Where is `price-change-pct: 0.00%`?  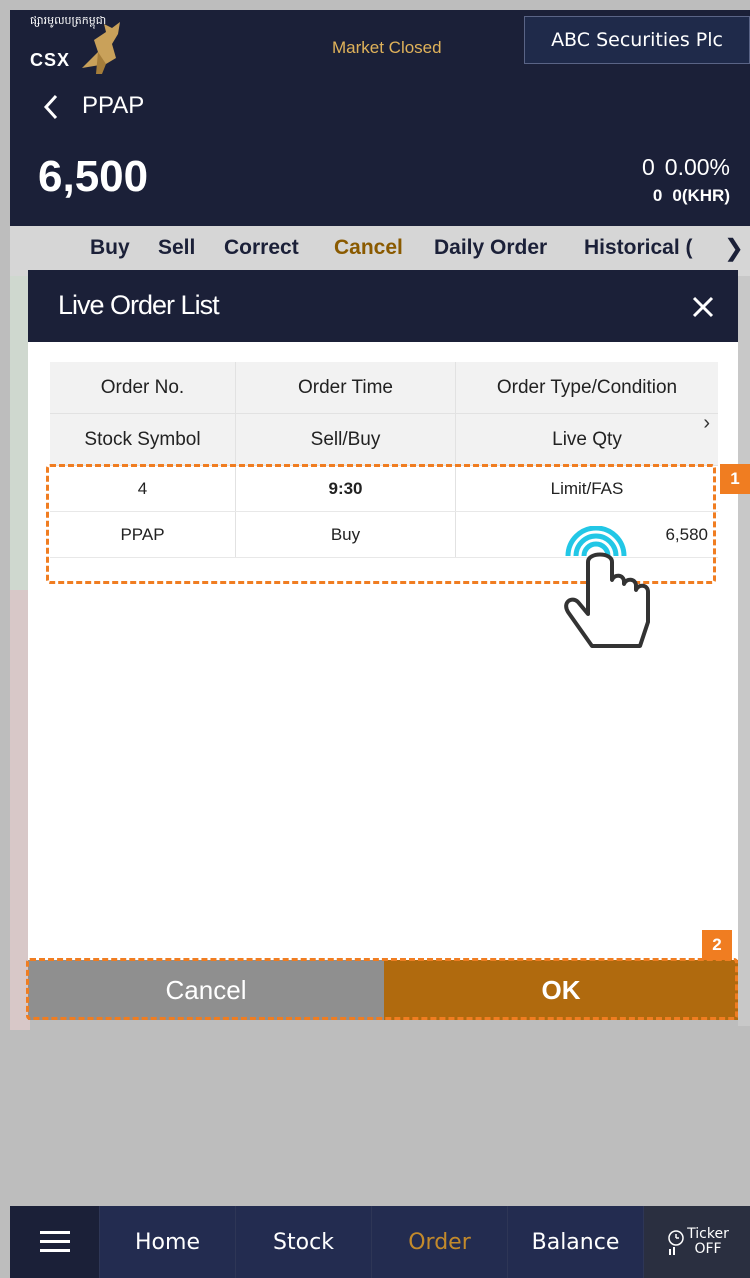
price-change-pct: 0.00% is located at coordinates (697, 167).